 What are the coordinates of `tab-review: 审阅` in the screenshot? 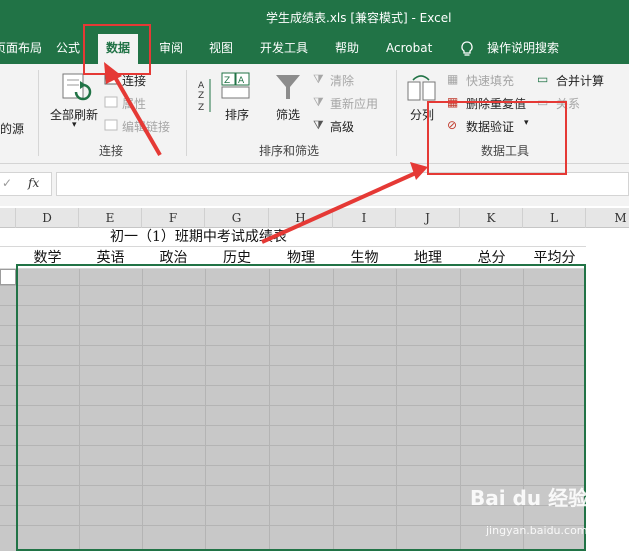 It's located at (171, 49).